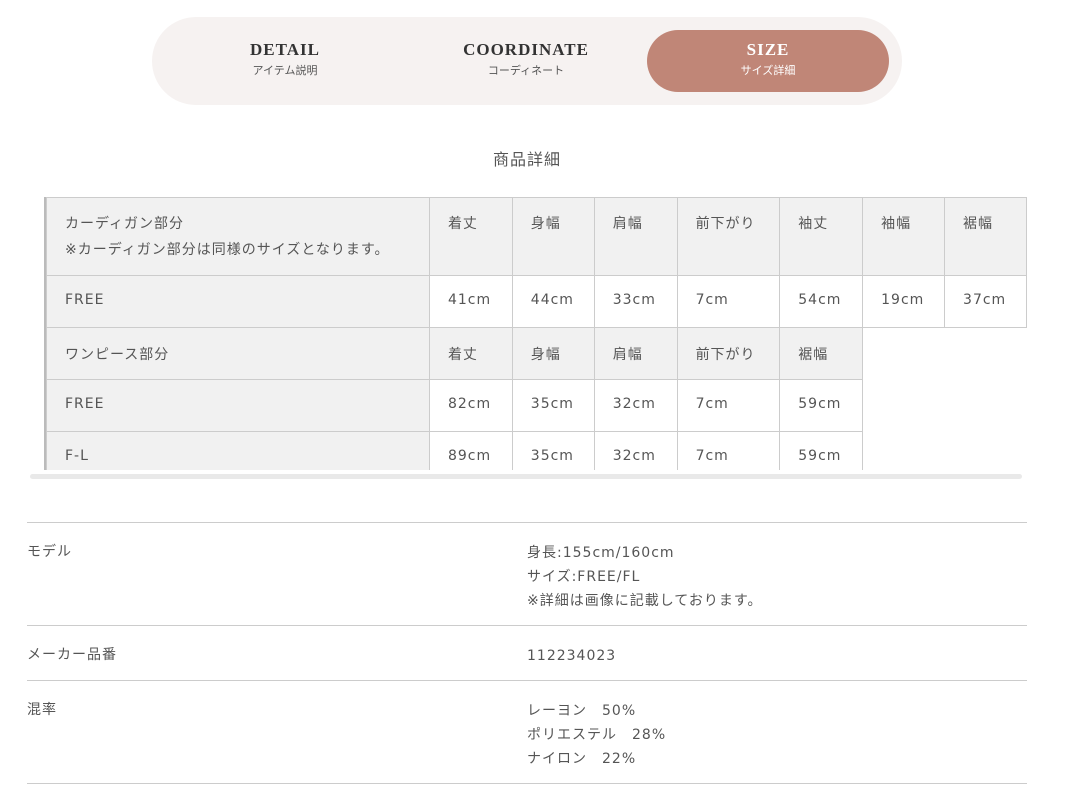 The width and height of the screenshot is (1066, 809). What do you see at coordinates (238, 353) in the screenshot?
I see `row-label-cell: ワンピース部分` at bounding box center [238, 353].